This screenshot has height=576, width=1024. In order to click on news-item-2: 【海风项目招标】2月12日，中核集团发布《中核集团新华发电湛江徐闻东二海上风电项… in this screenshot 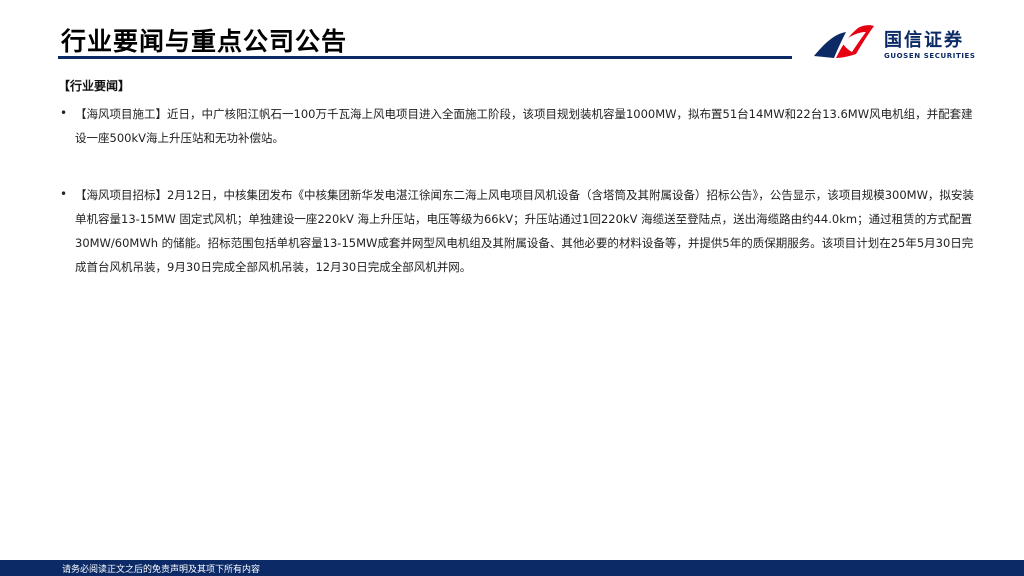, I will do `click(524, 231)`.